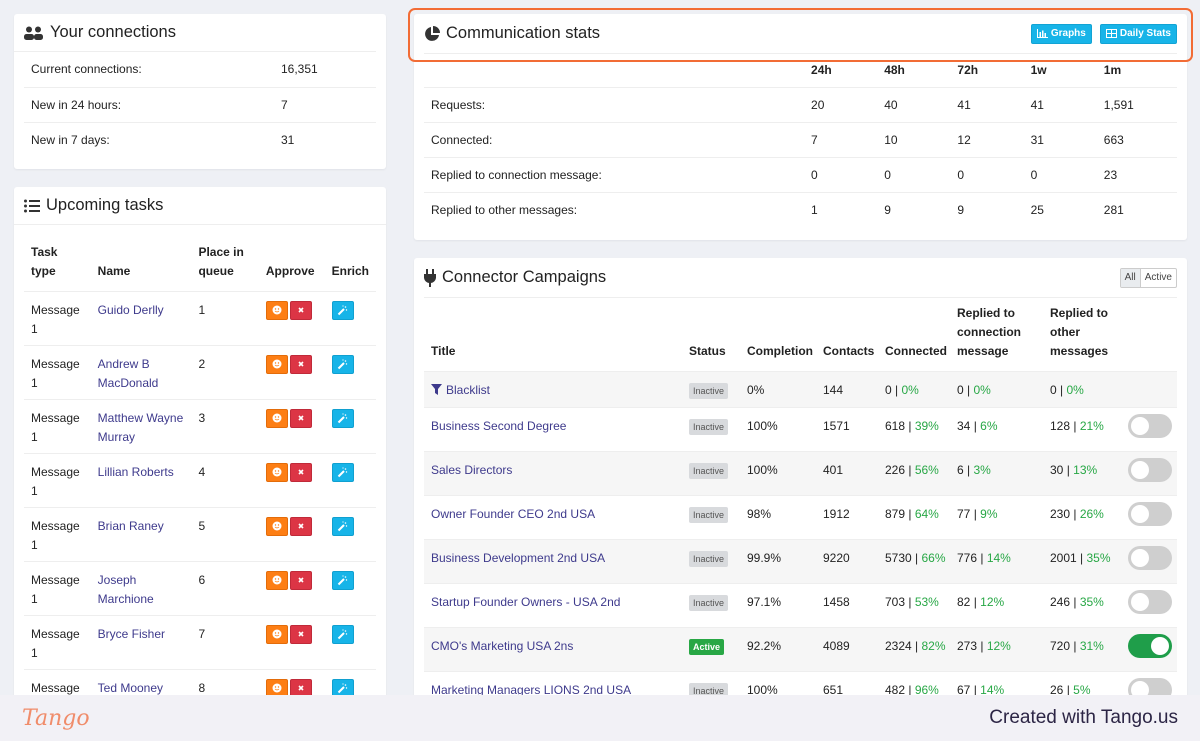  I want to click on campaign-title-link: Business Development 2nd USA, so click(518, 558).